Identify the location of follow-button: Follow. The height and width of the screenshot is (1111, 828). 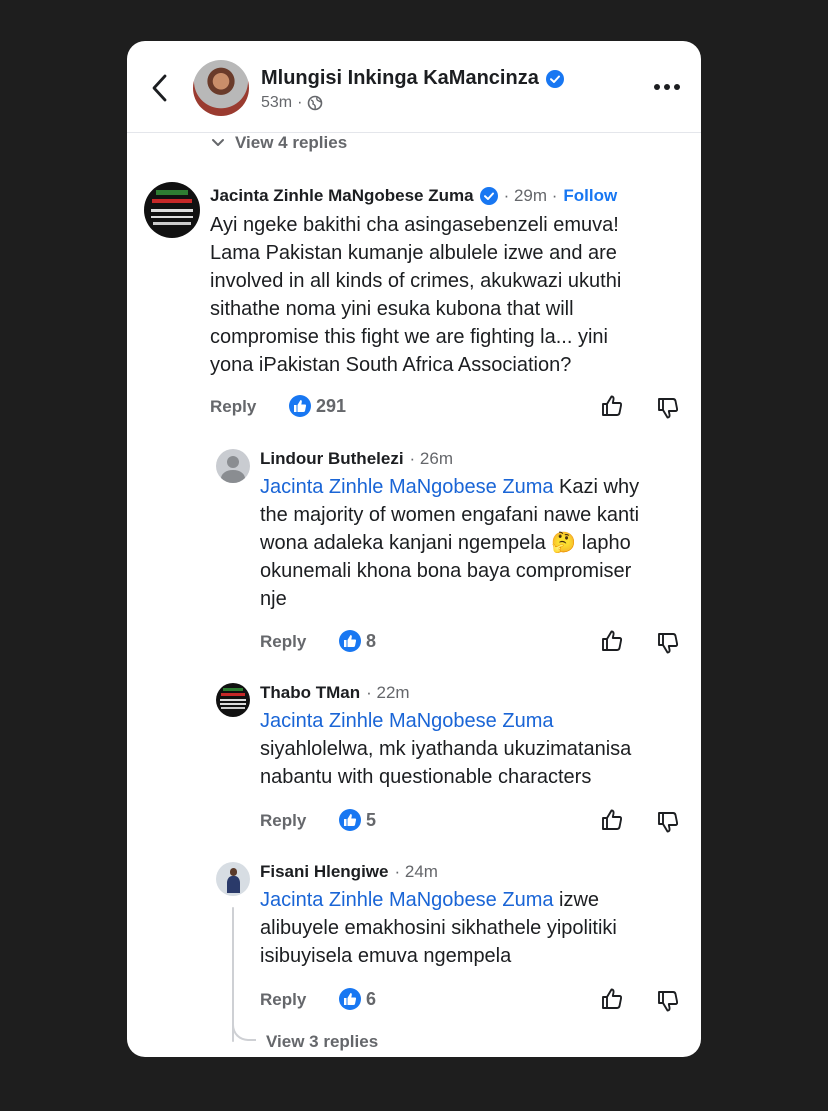
(590, 196).